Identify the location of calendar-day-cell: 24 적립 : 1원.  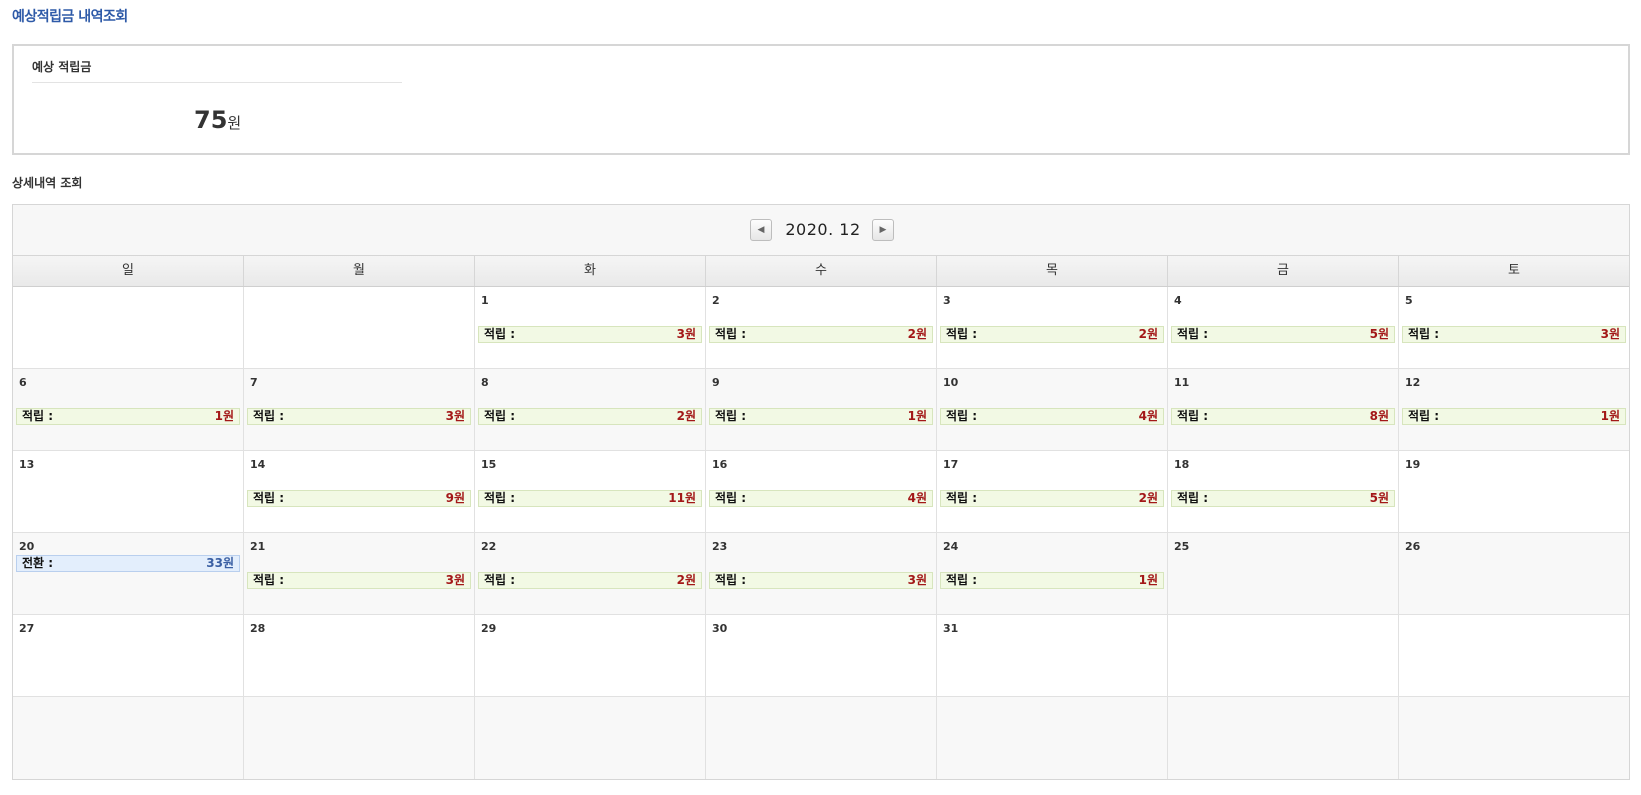
(1052, 573).